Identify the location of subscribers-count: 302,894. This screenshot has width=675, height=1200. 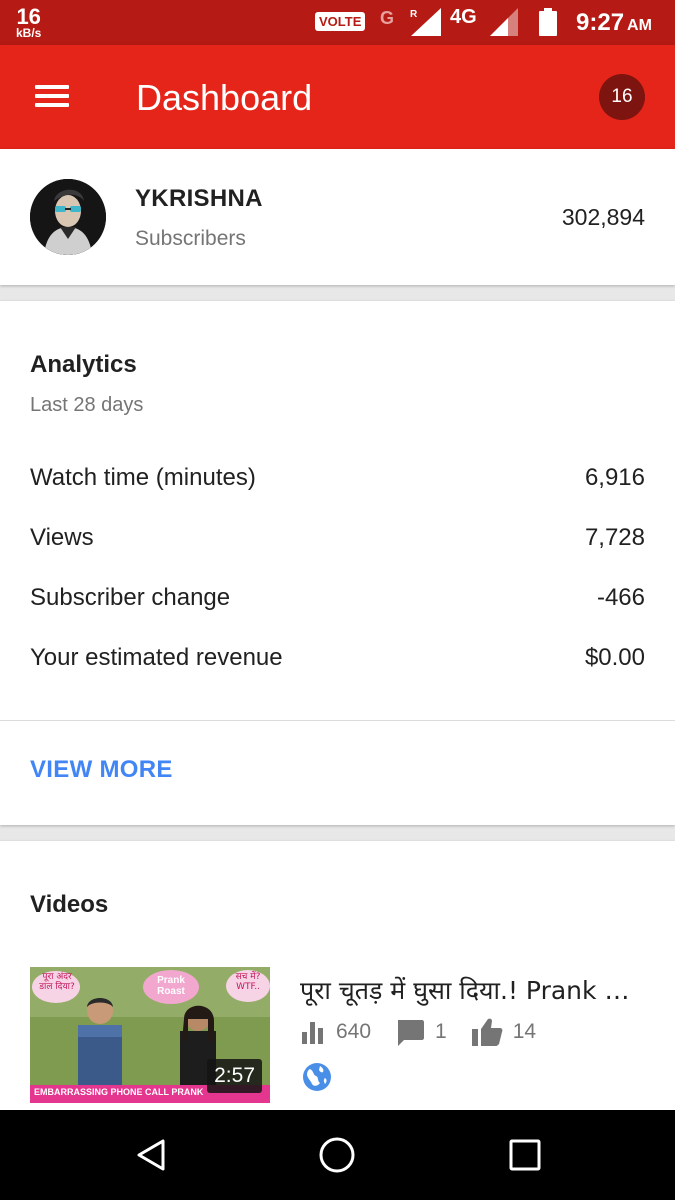
(603, 217).